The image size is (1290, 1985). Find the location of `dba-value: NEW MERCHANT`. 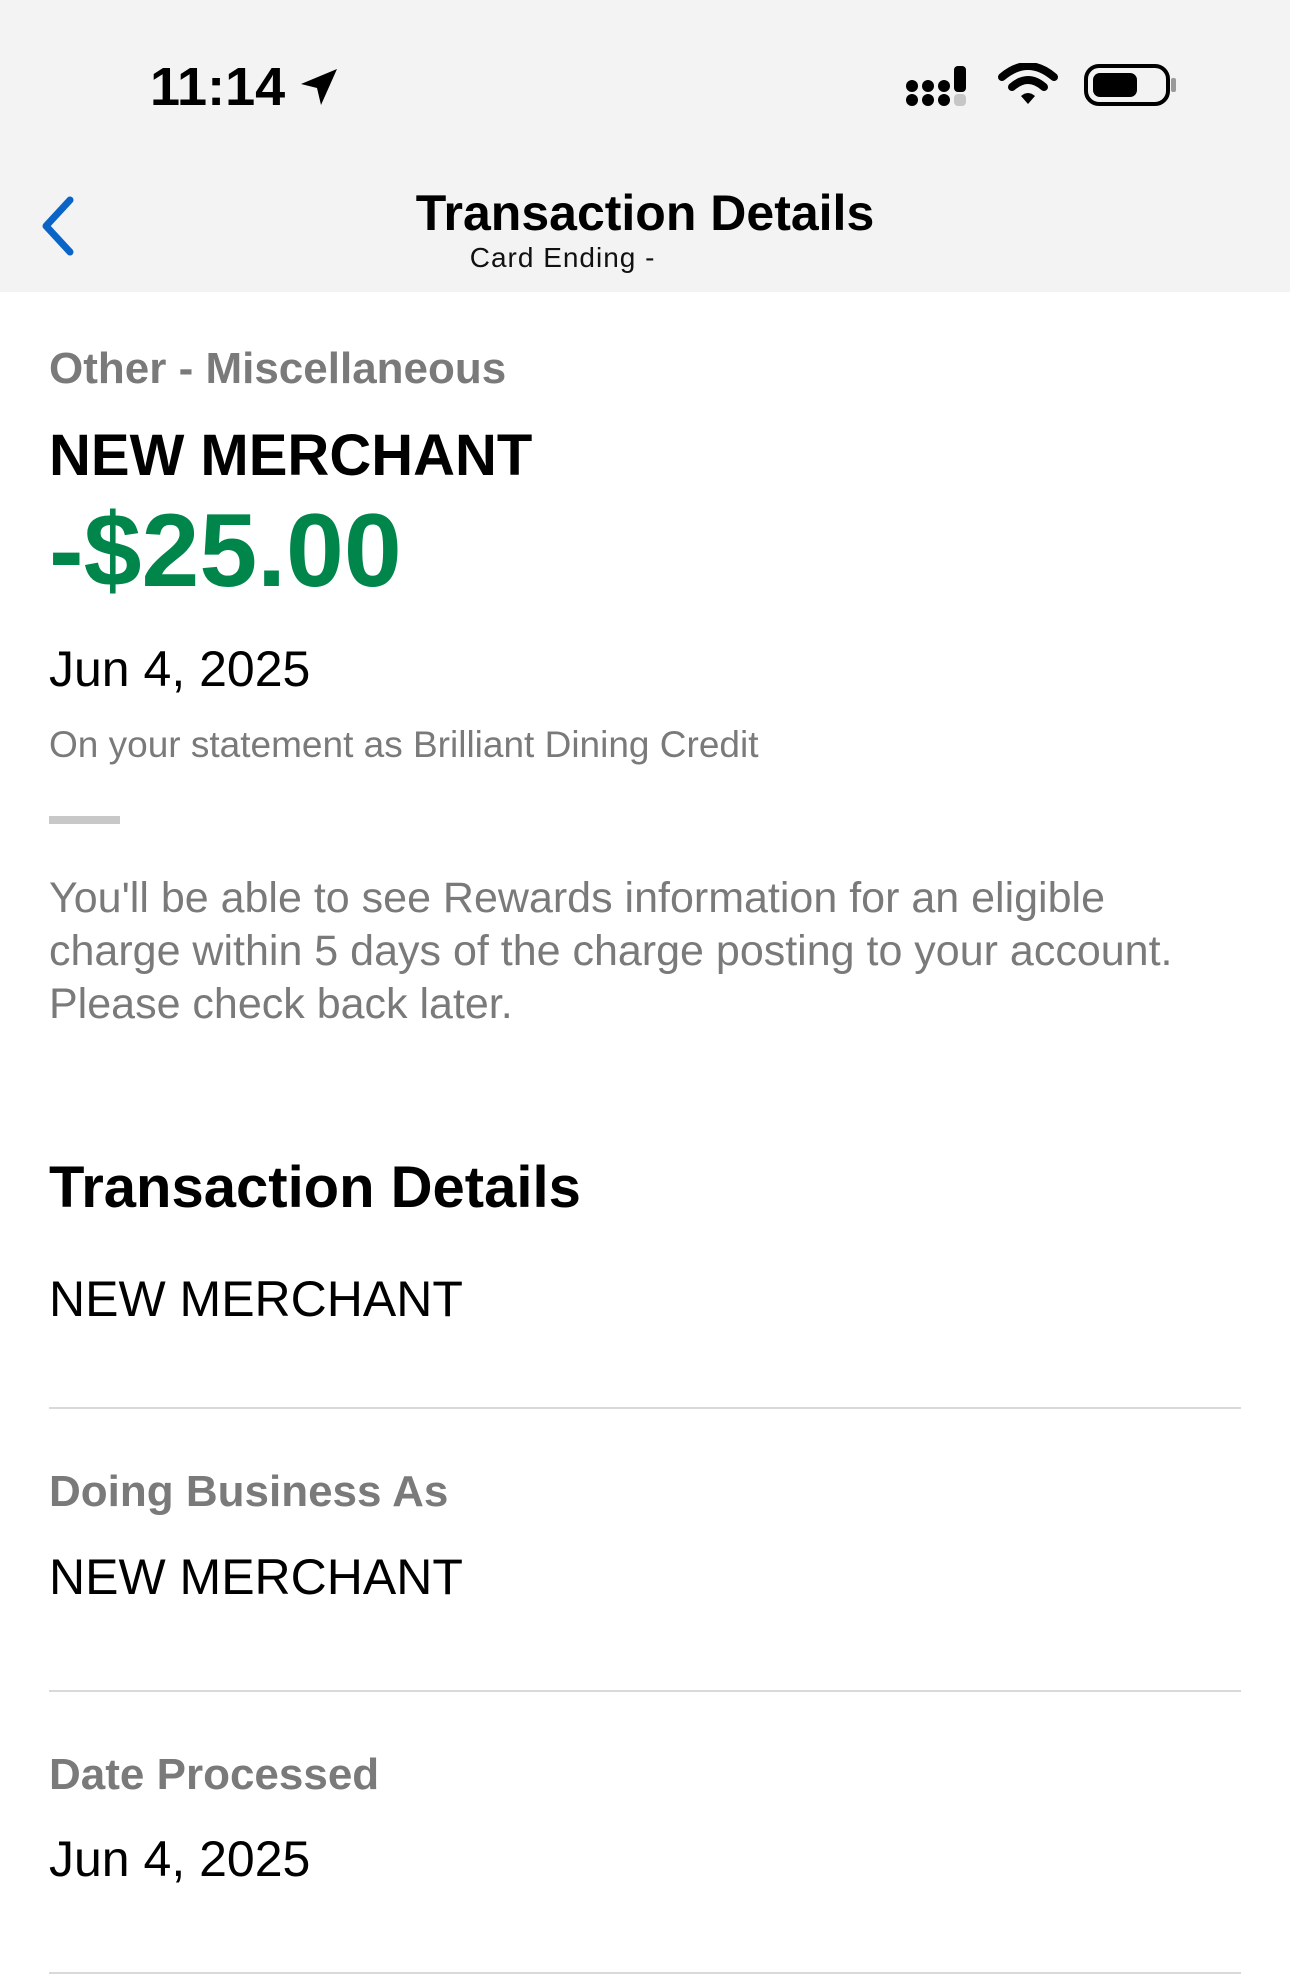

dba-value: NEW MERCHANT is located at coordinates (256, 1577).